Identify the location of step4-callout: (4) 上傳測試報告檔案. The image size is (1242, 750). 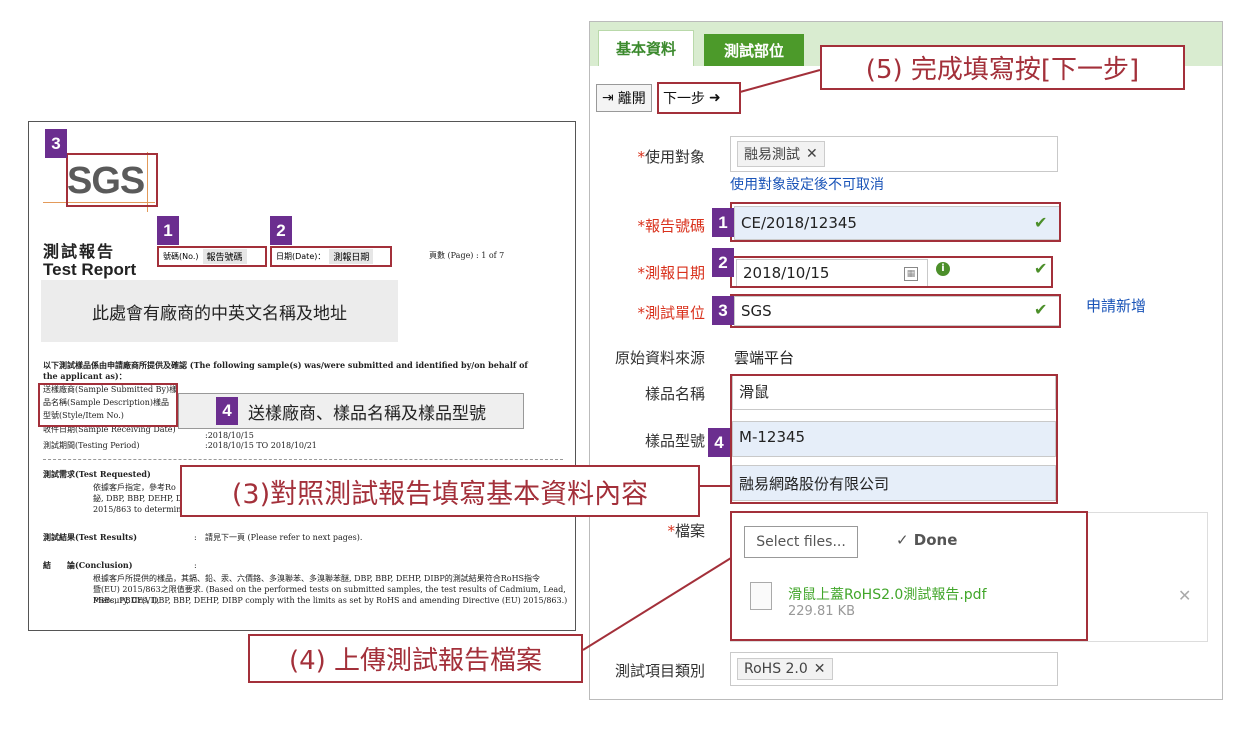
(415, 658).